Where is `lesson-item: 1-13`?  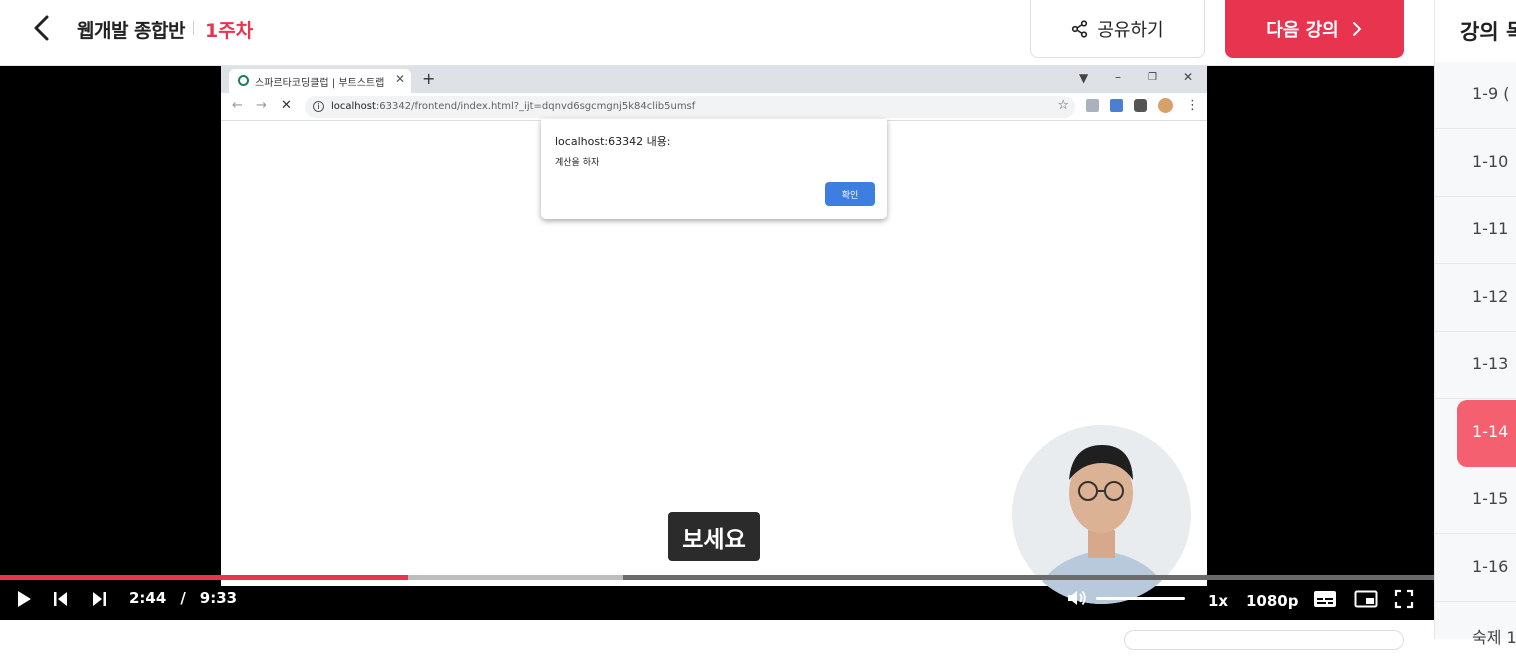 lesson-item: 1-13 is located at coordinates (1475, 365).